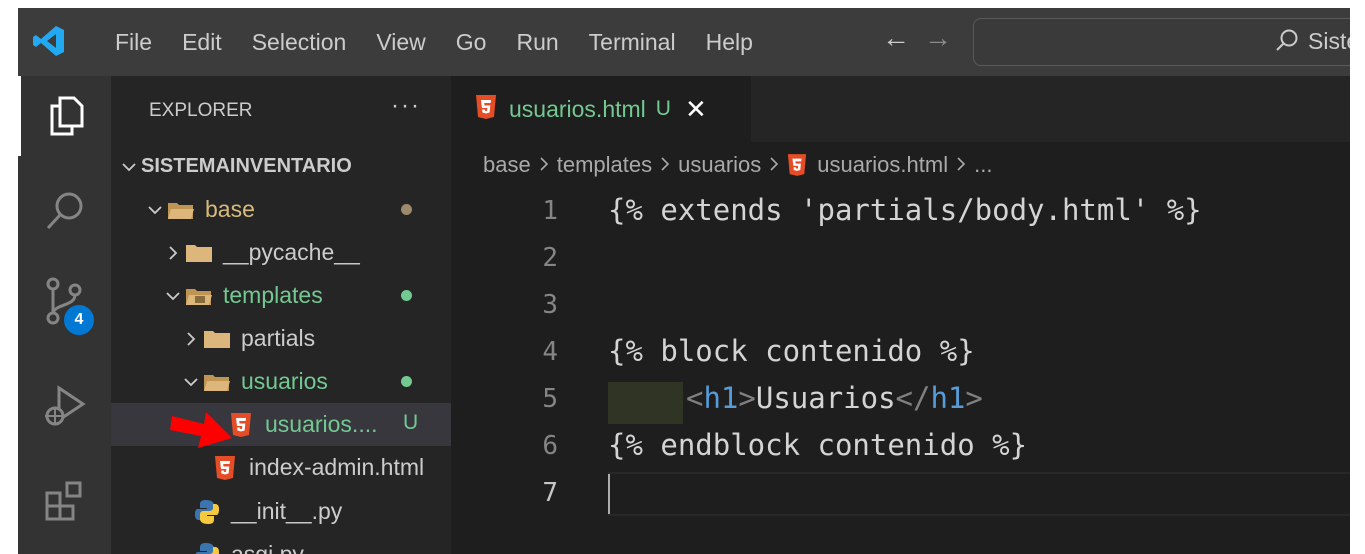  Describe the element at coordinates (550, 305) in the screenshot. I see `line-number: 3` at that location.